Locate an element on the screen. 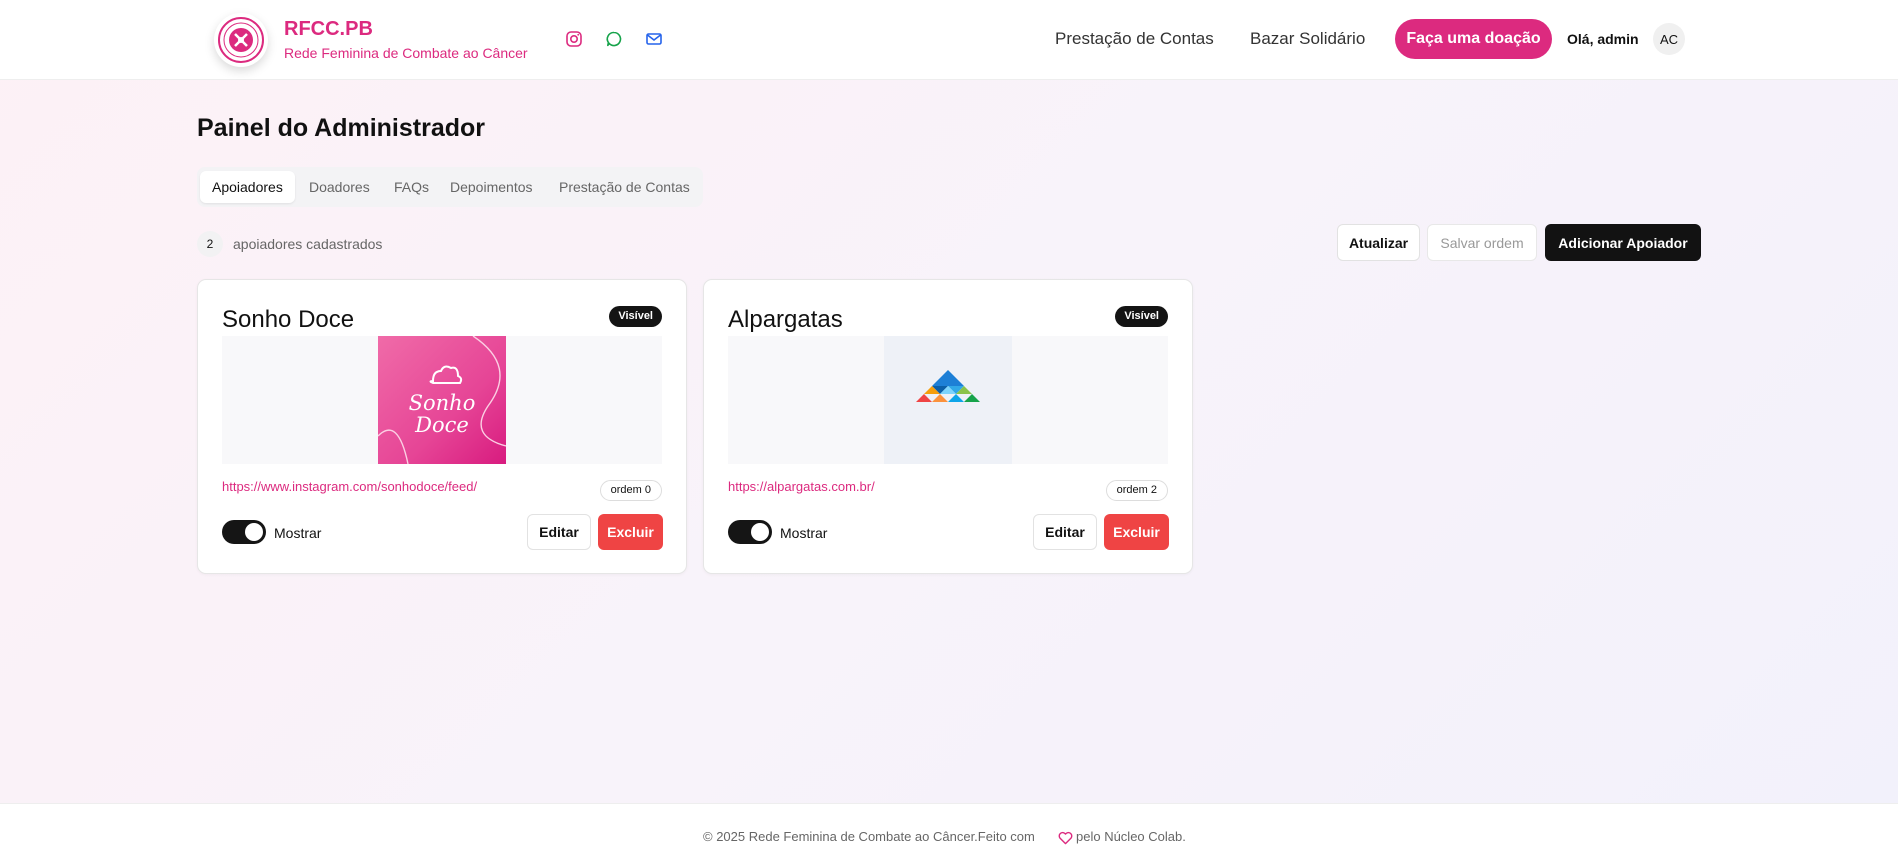  page-title: Painel do Administrador is located at coordinates (341, 128).